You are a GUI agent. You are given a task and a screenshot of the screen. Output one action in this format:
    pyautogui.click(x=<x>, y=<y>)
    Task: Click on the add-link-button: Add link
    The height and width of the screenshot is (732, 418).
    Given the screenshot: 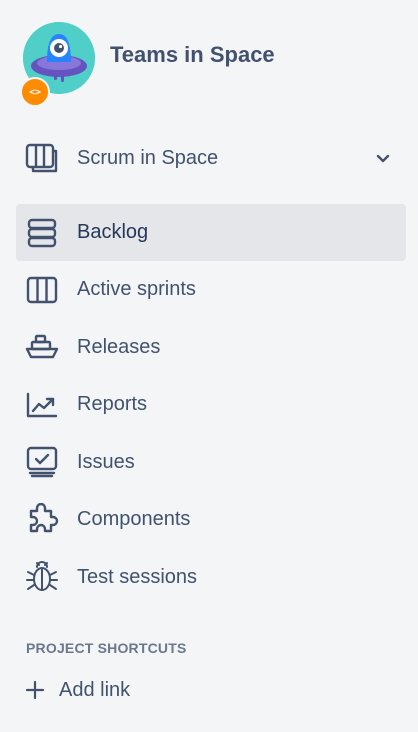 What is the action you would take?
    pyautogui.click(x=116, y=690)
    